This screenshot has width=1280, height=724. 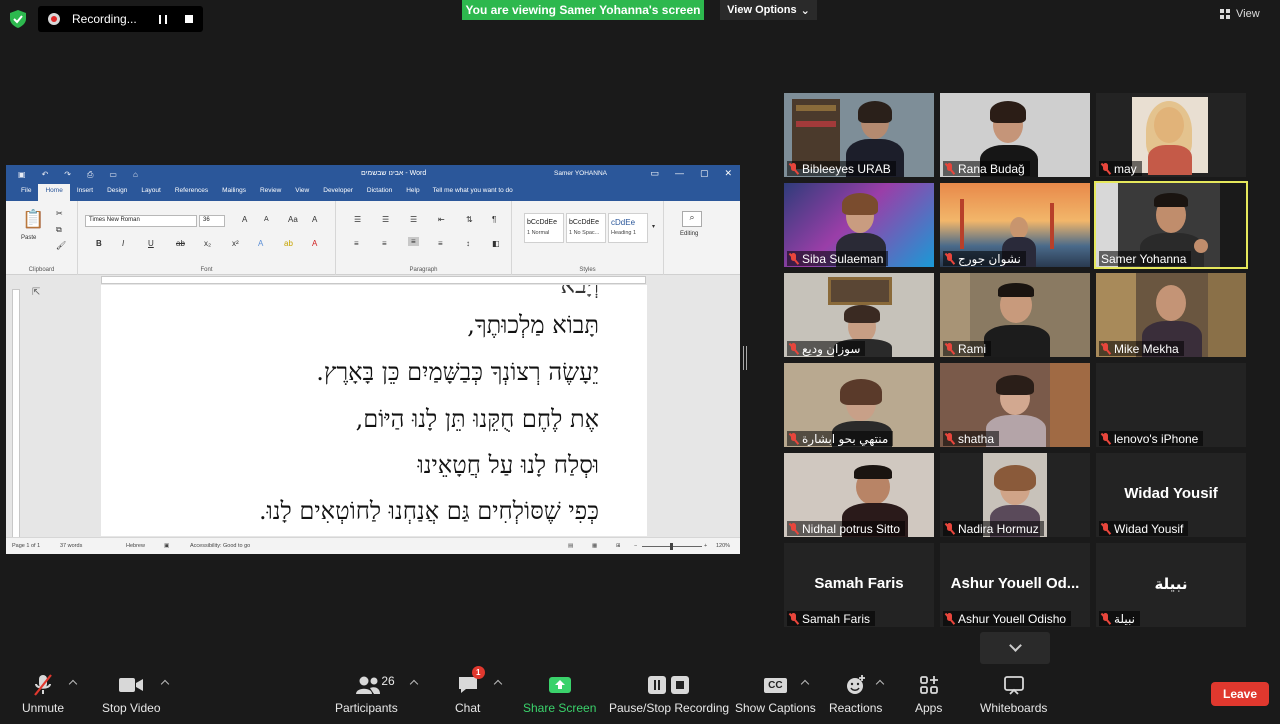 I want to click on font-name-input: Times New Roman, so click(x=141, y=221).